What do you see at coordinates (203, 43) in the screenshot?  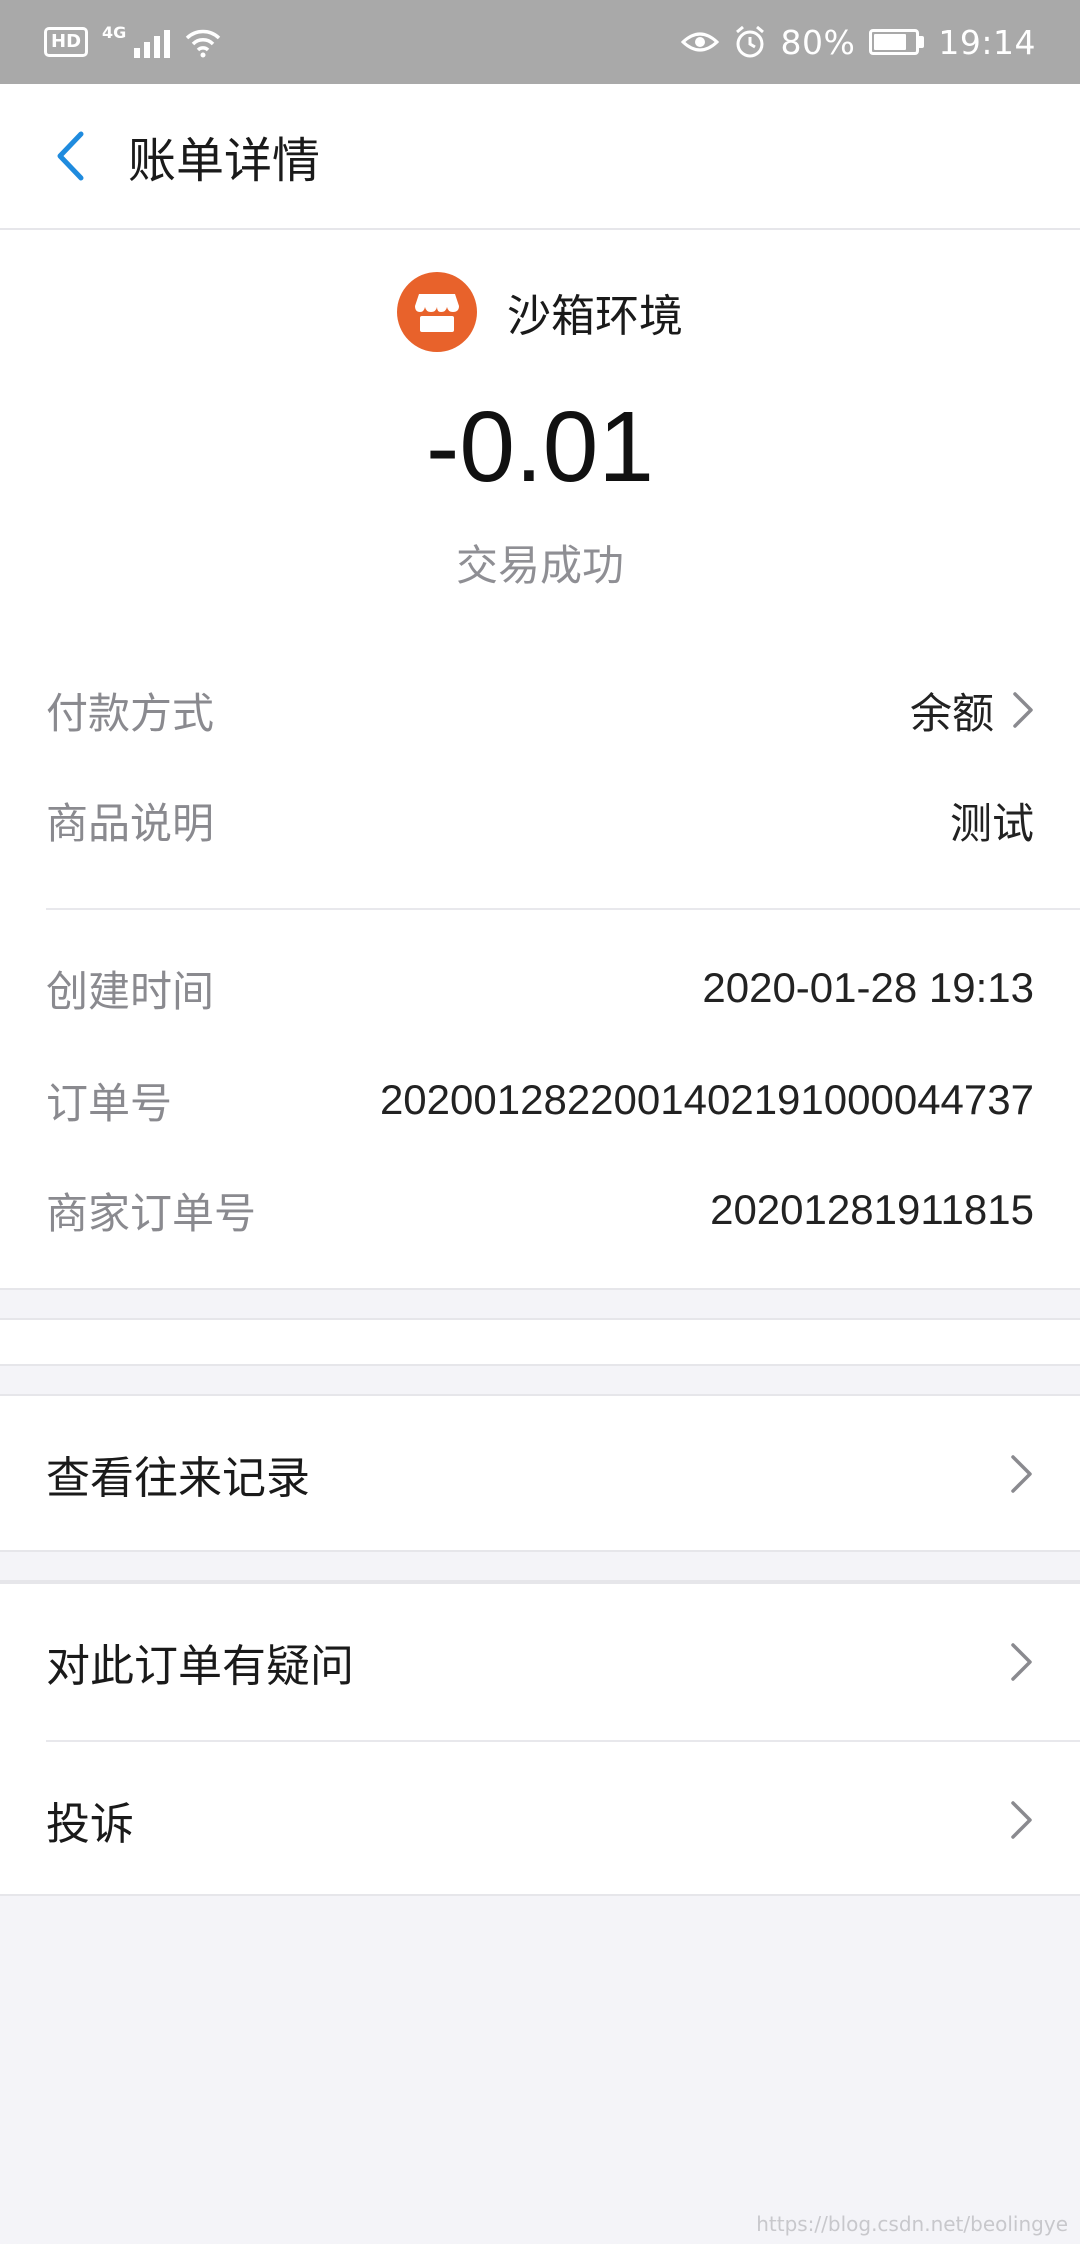 I see `wifi-icon` at bounding box center [203, 43].